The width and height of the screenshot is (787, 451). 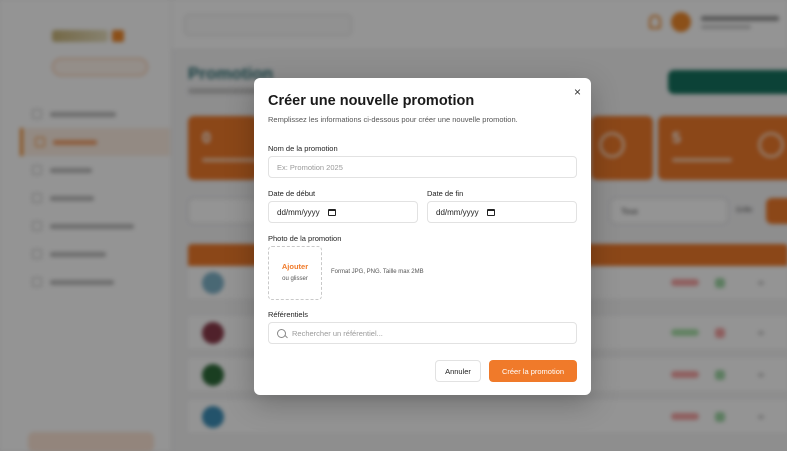 What do you see at coordinates (303, 148) in the screenshot?
I see `promotion-name-label: Nom de la promotion` at bounding box center [303, 148].